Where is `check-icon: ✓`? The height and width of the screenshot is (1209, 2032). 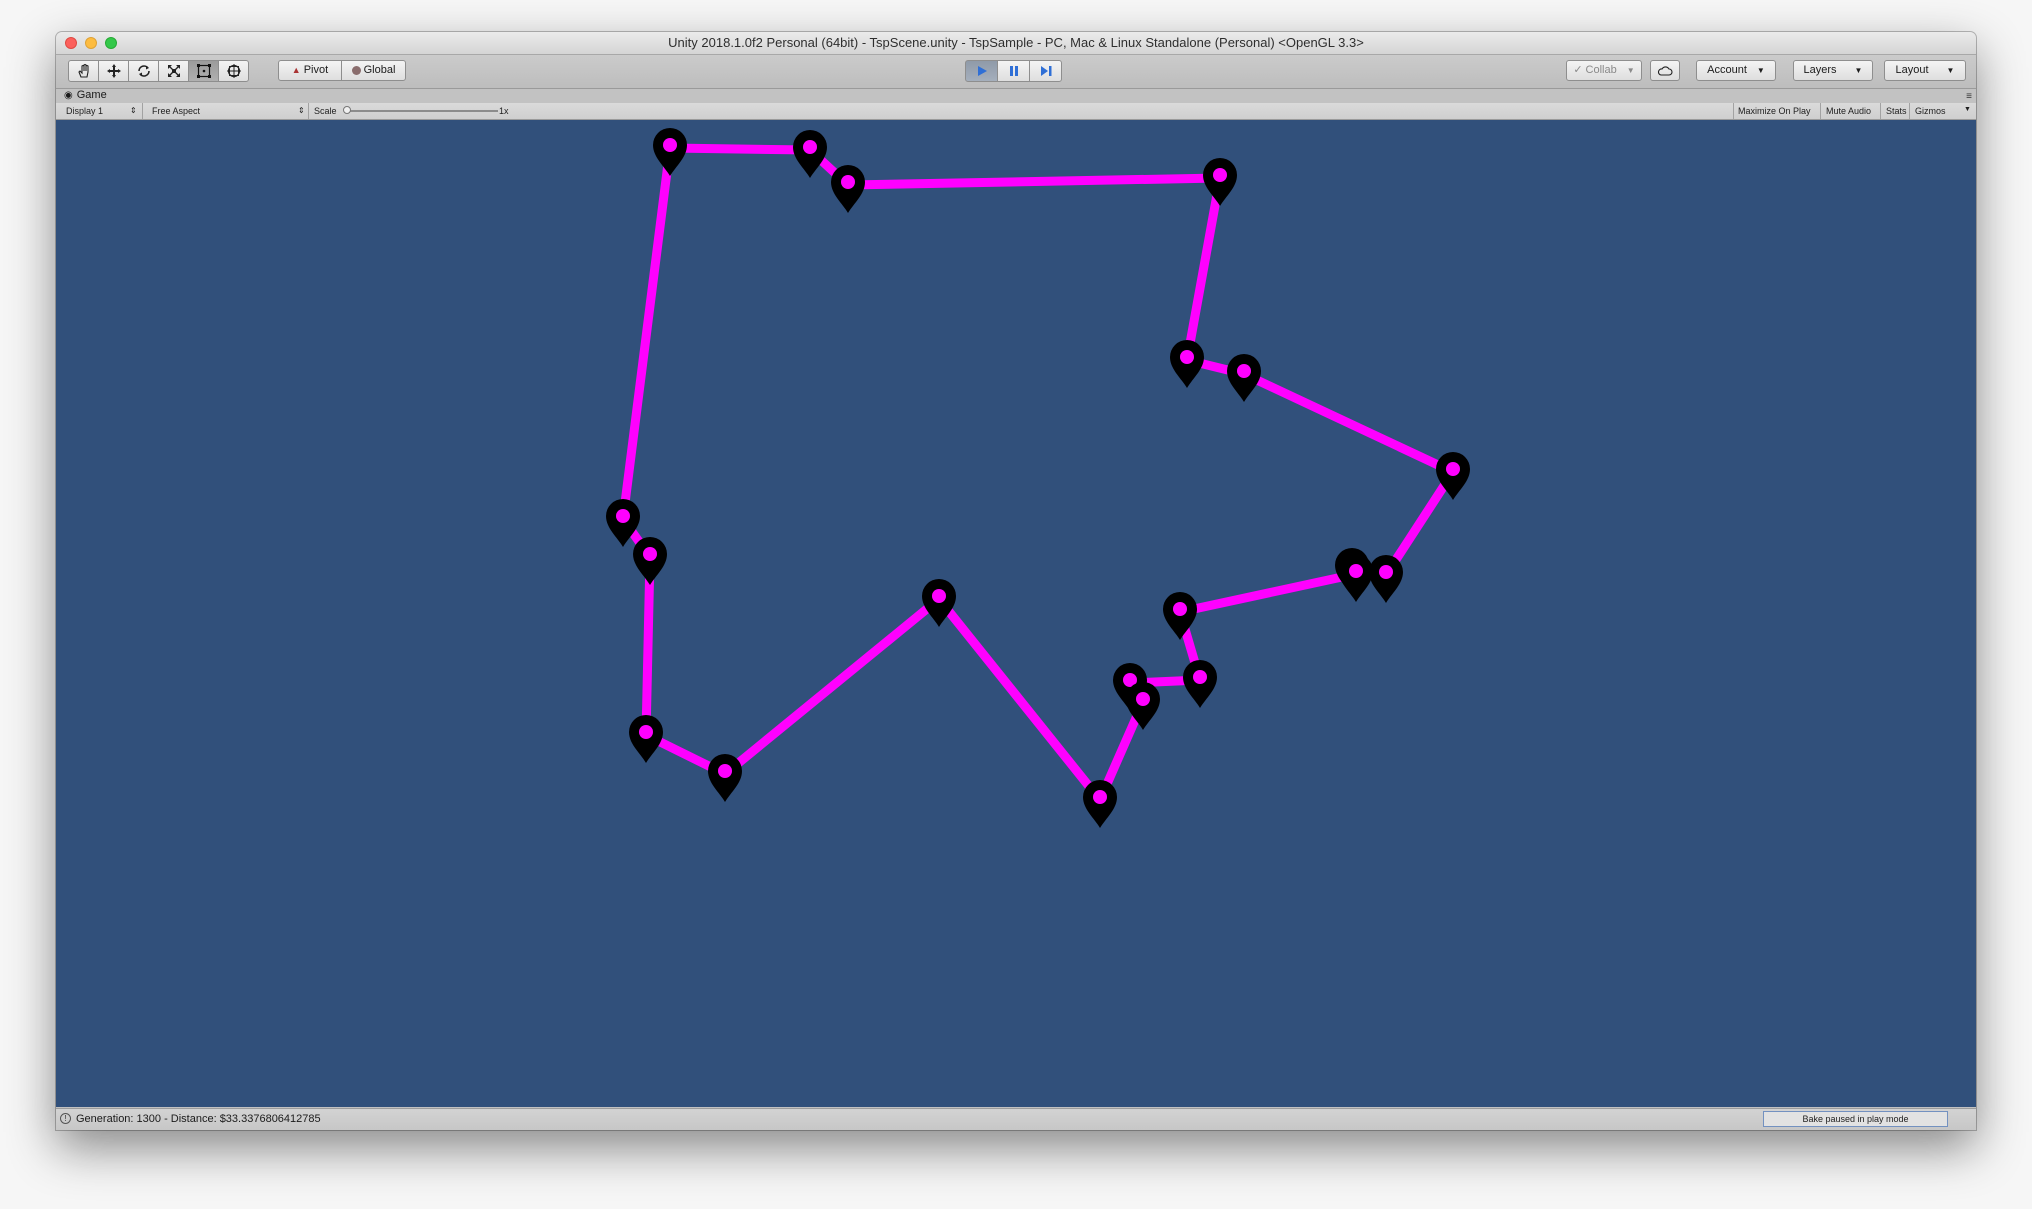
check-icon: ✓ is located at coordinates (1578, 70).